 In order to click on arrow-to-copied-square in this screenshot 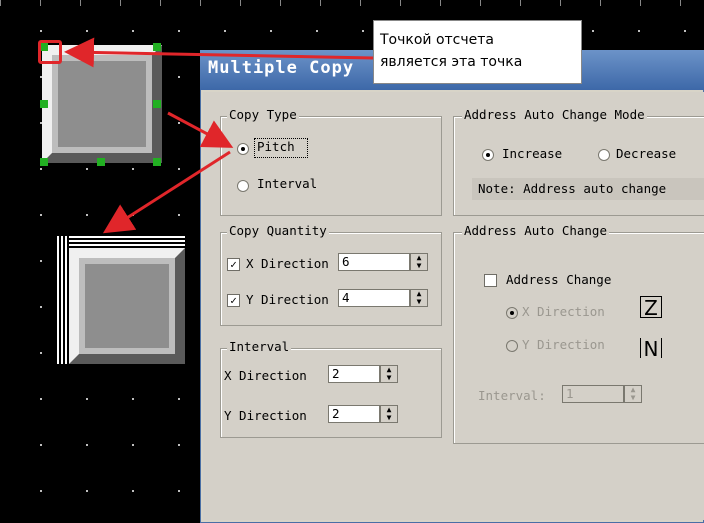, I will do `click(166, 192)`.